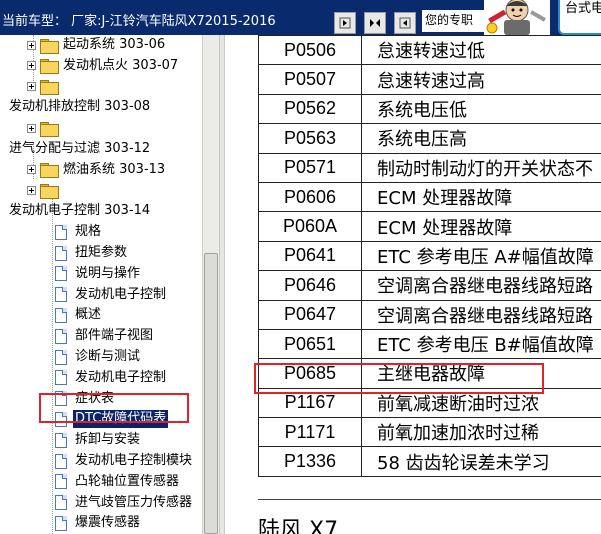 This screenshot has width=601, height=534. What do you see at coordinates (79, 149) in the screenshot?
I see `tree-section-item: 进气分配与过滤 303-12` at bounding box center [79, 149].